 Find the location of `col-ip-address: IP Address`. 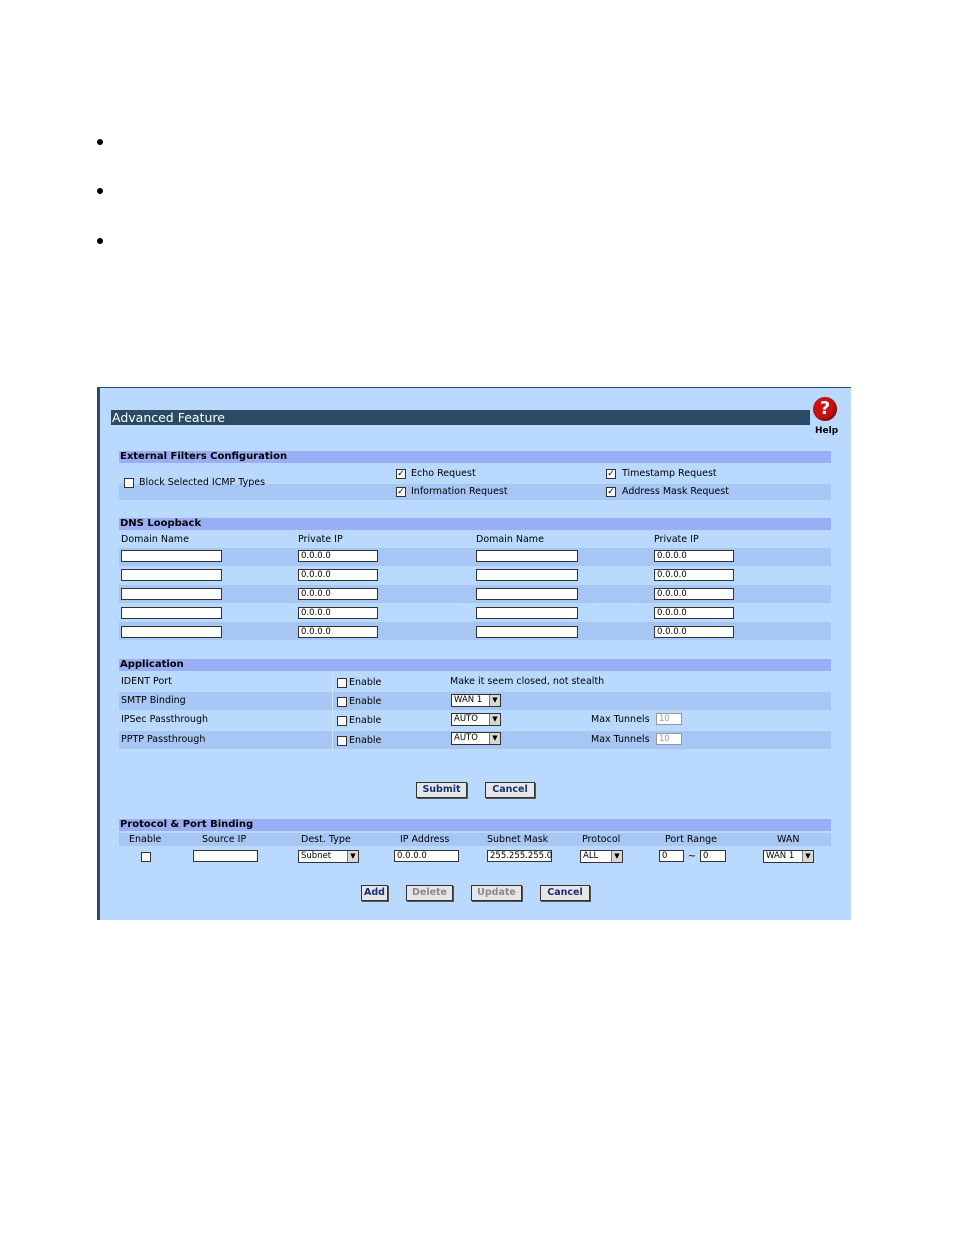

col-ip-address: IP Address is located at coordinates (425, 839).